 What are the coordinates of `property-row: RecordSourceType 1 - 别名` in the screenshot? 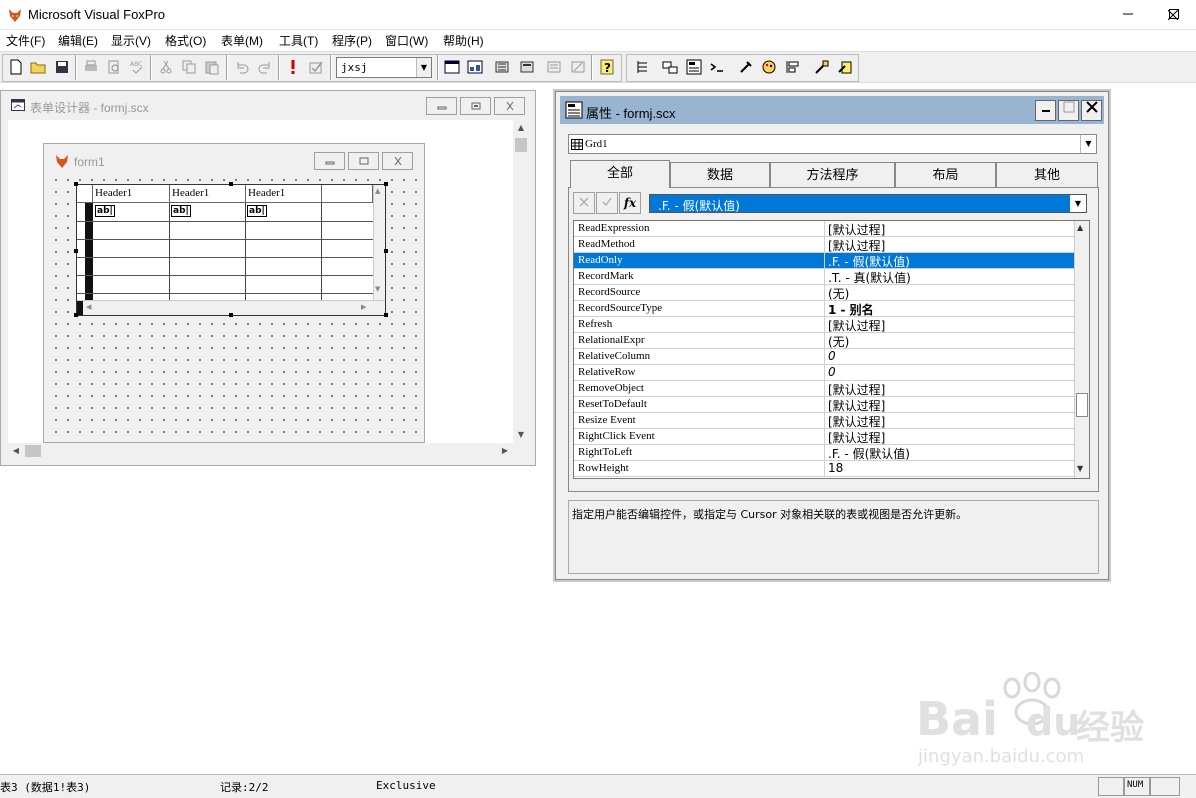 It's located at (824, 309).